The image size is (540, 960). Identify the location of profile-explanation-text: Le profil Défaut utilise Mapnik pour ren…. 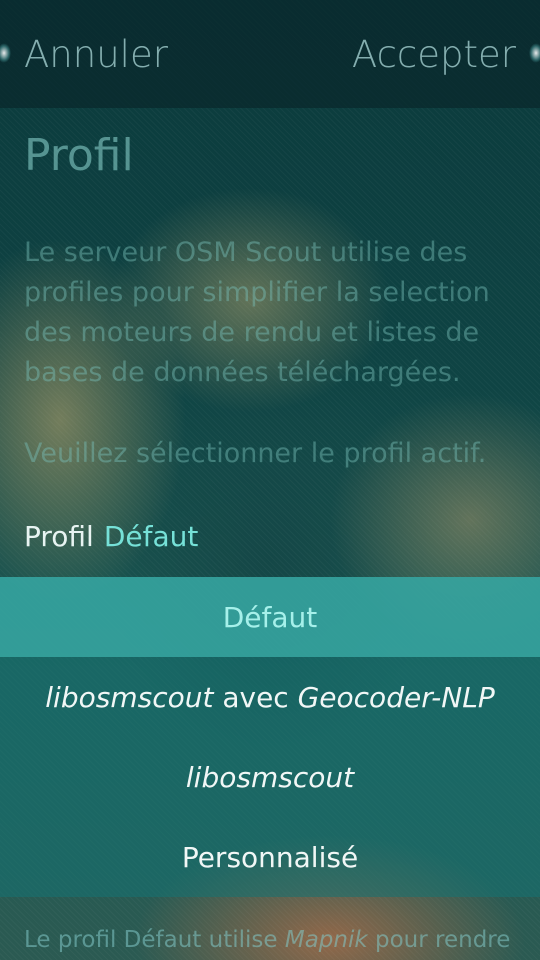
(267, 940).